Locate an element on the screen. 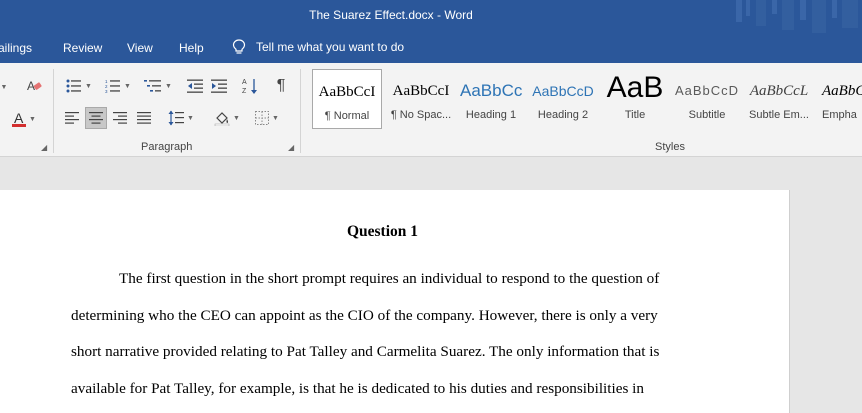  svg-text: 3 is located at coordinates (106, 91).